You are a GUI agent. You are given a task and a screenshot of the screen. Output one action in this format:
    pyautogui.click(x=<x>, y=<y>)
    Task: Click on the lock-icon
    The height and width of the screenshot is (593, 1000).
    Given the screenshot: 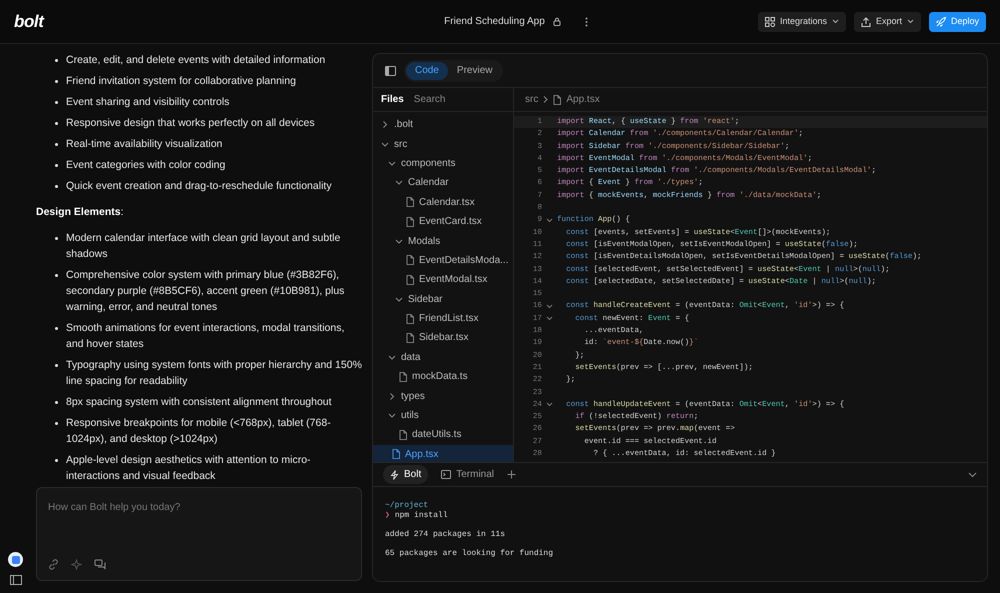 What is the action you would take?
    pyautogui.click(x=556, y=21)
    